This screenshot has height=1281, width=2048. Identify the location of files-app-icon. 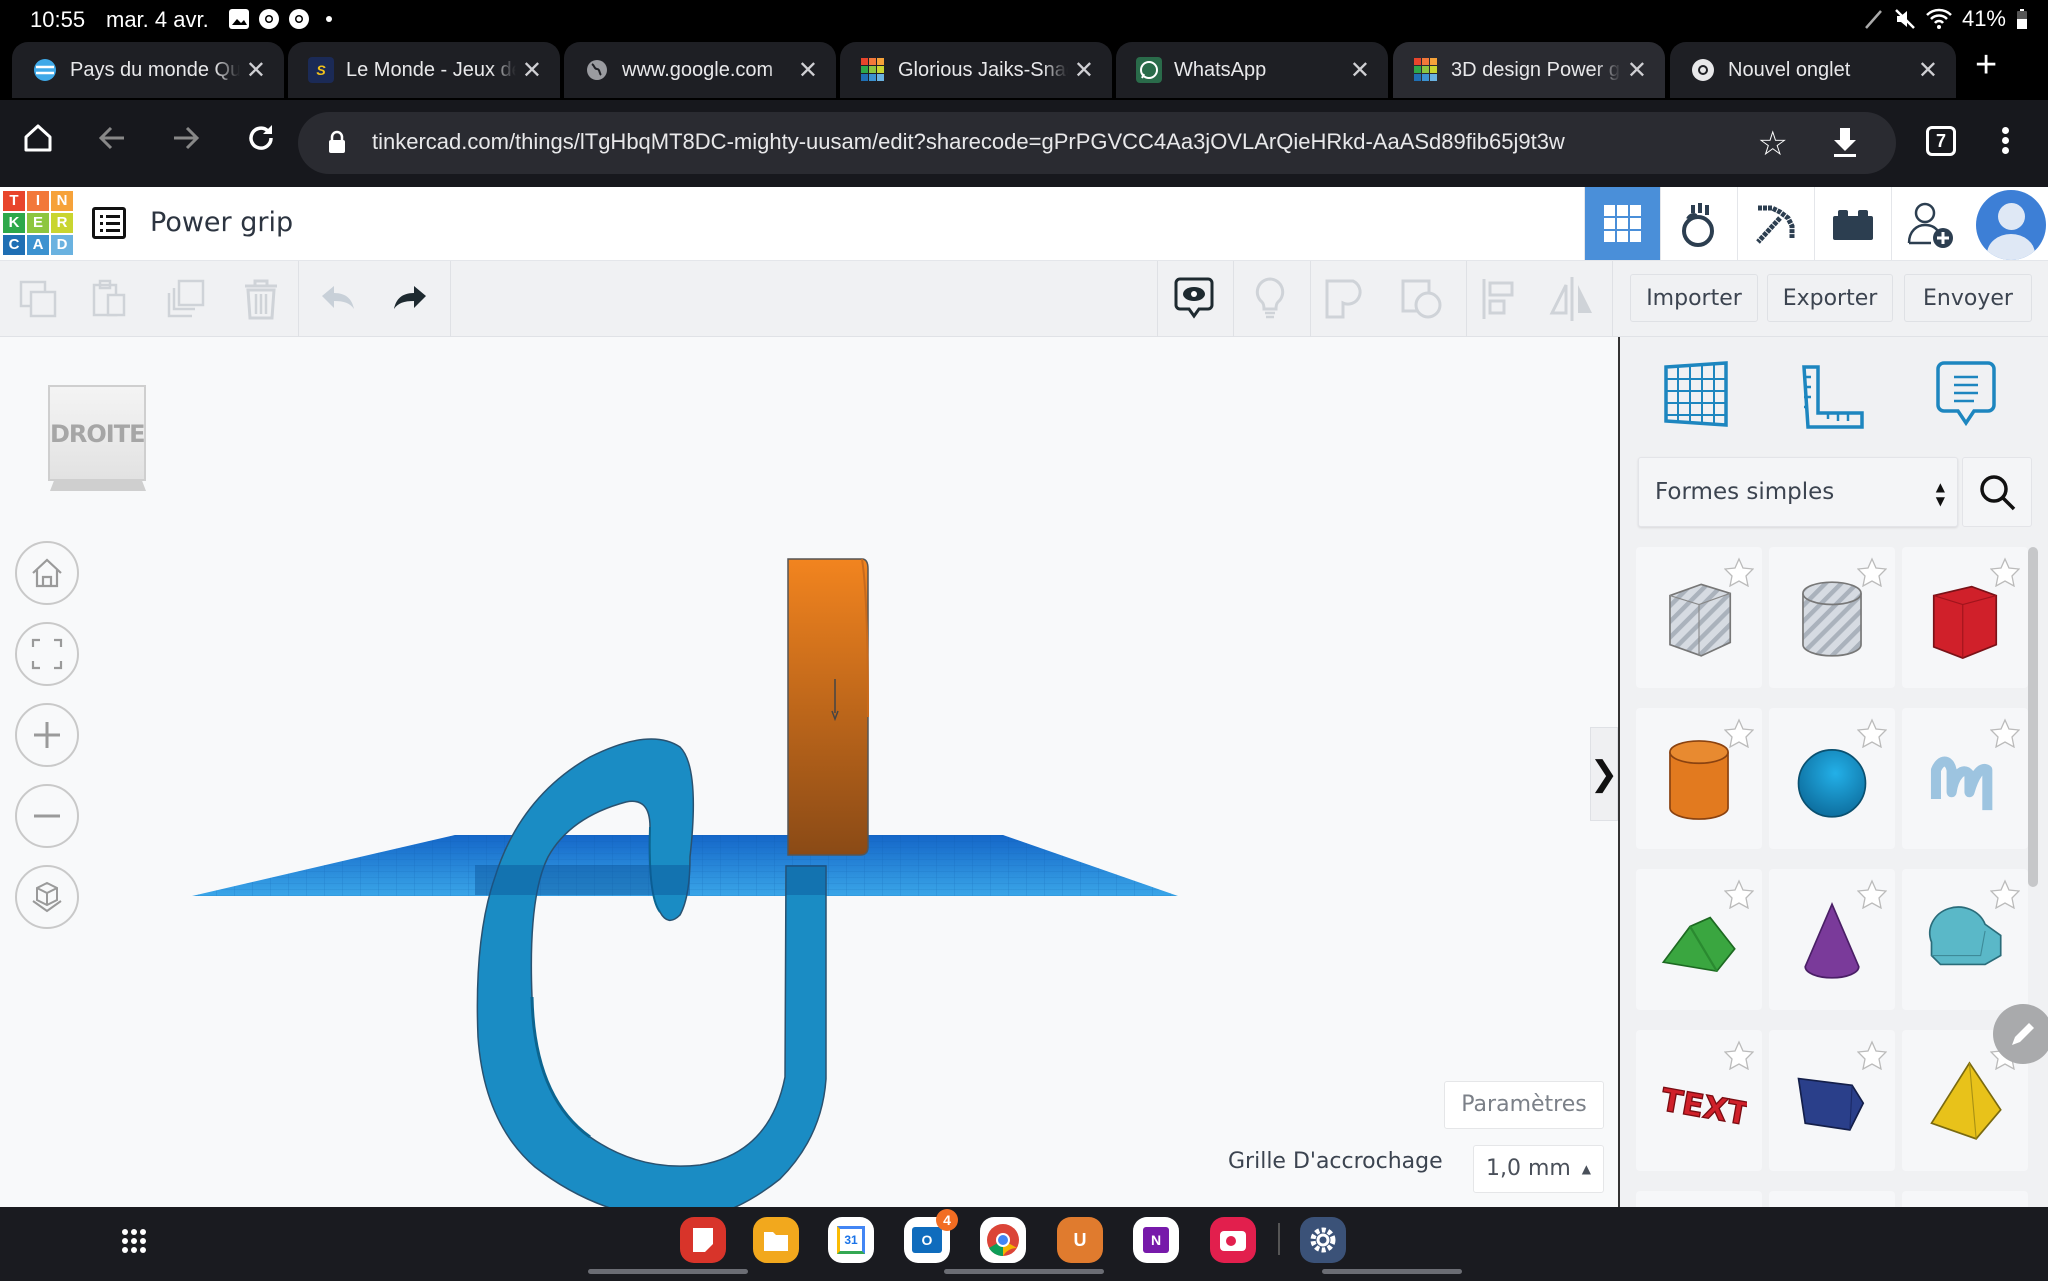
(776, 1240).